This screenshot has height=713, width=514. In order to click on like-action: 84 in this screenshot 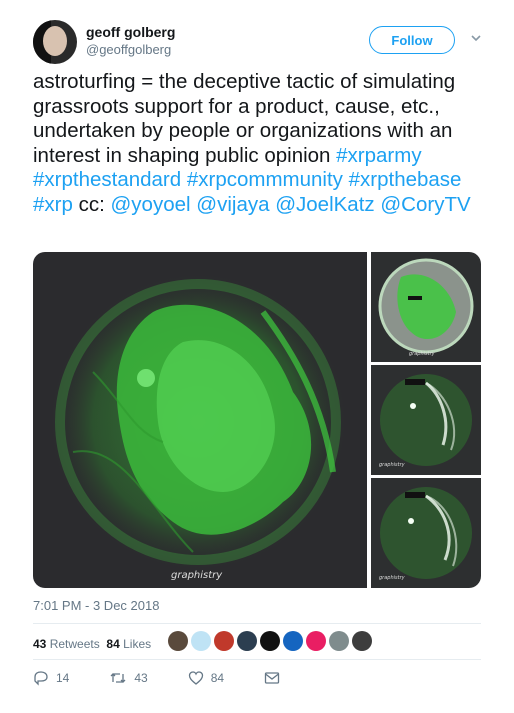, I will do `click(206, 678)`.